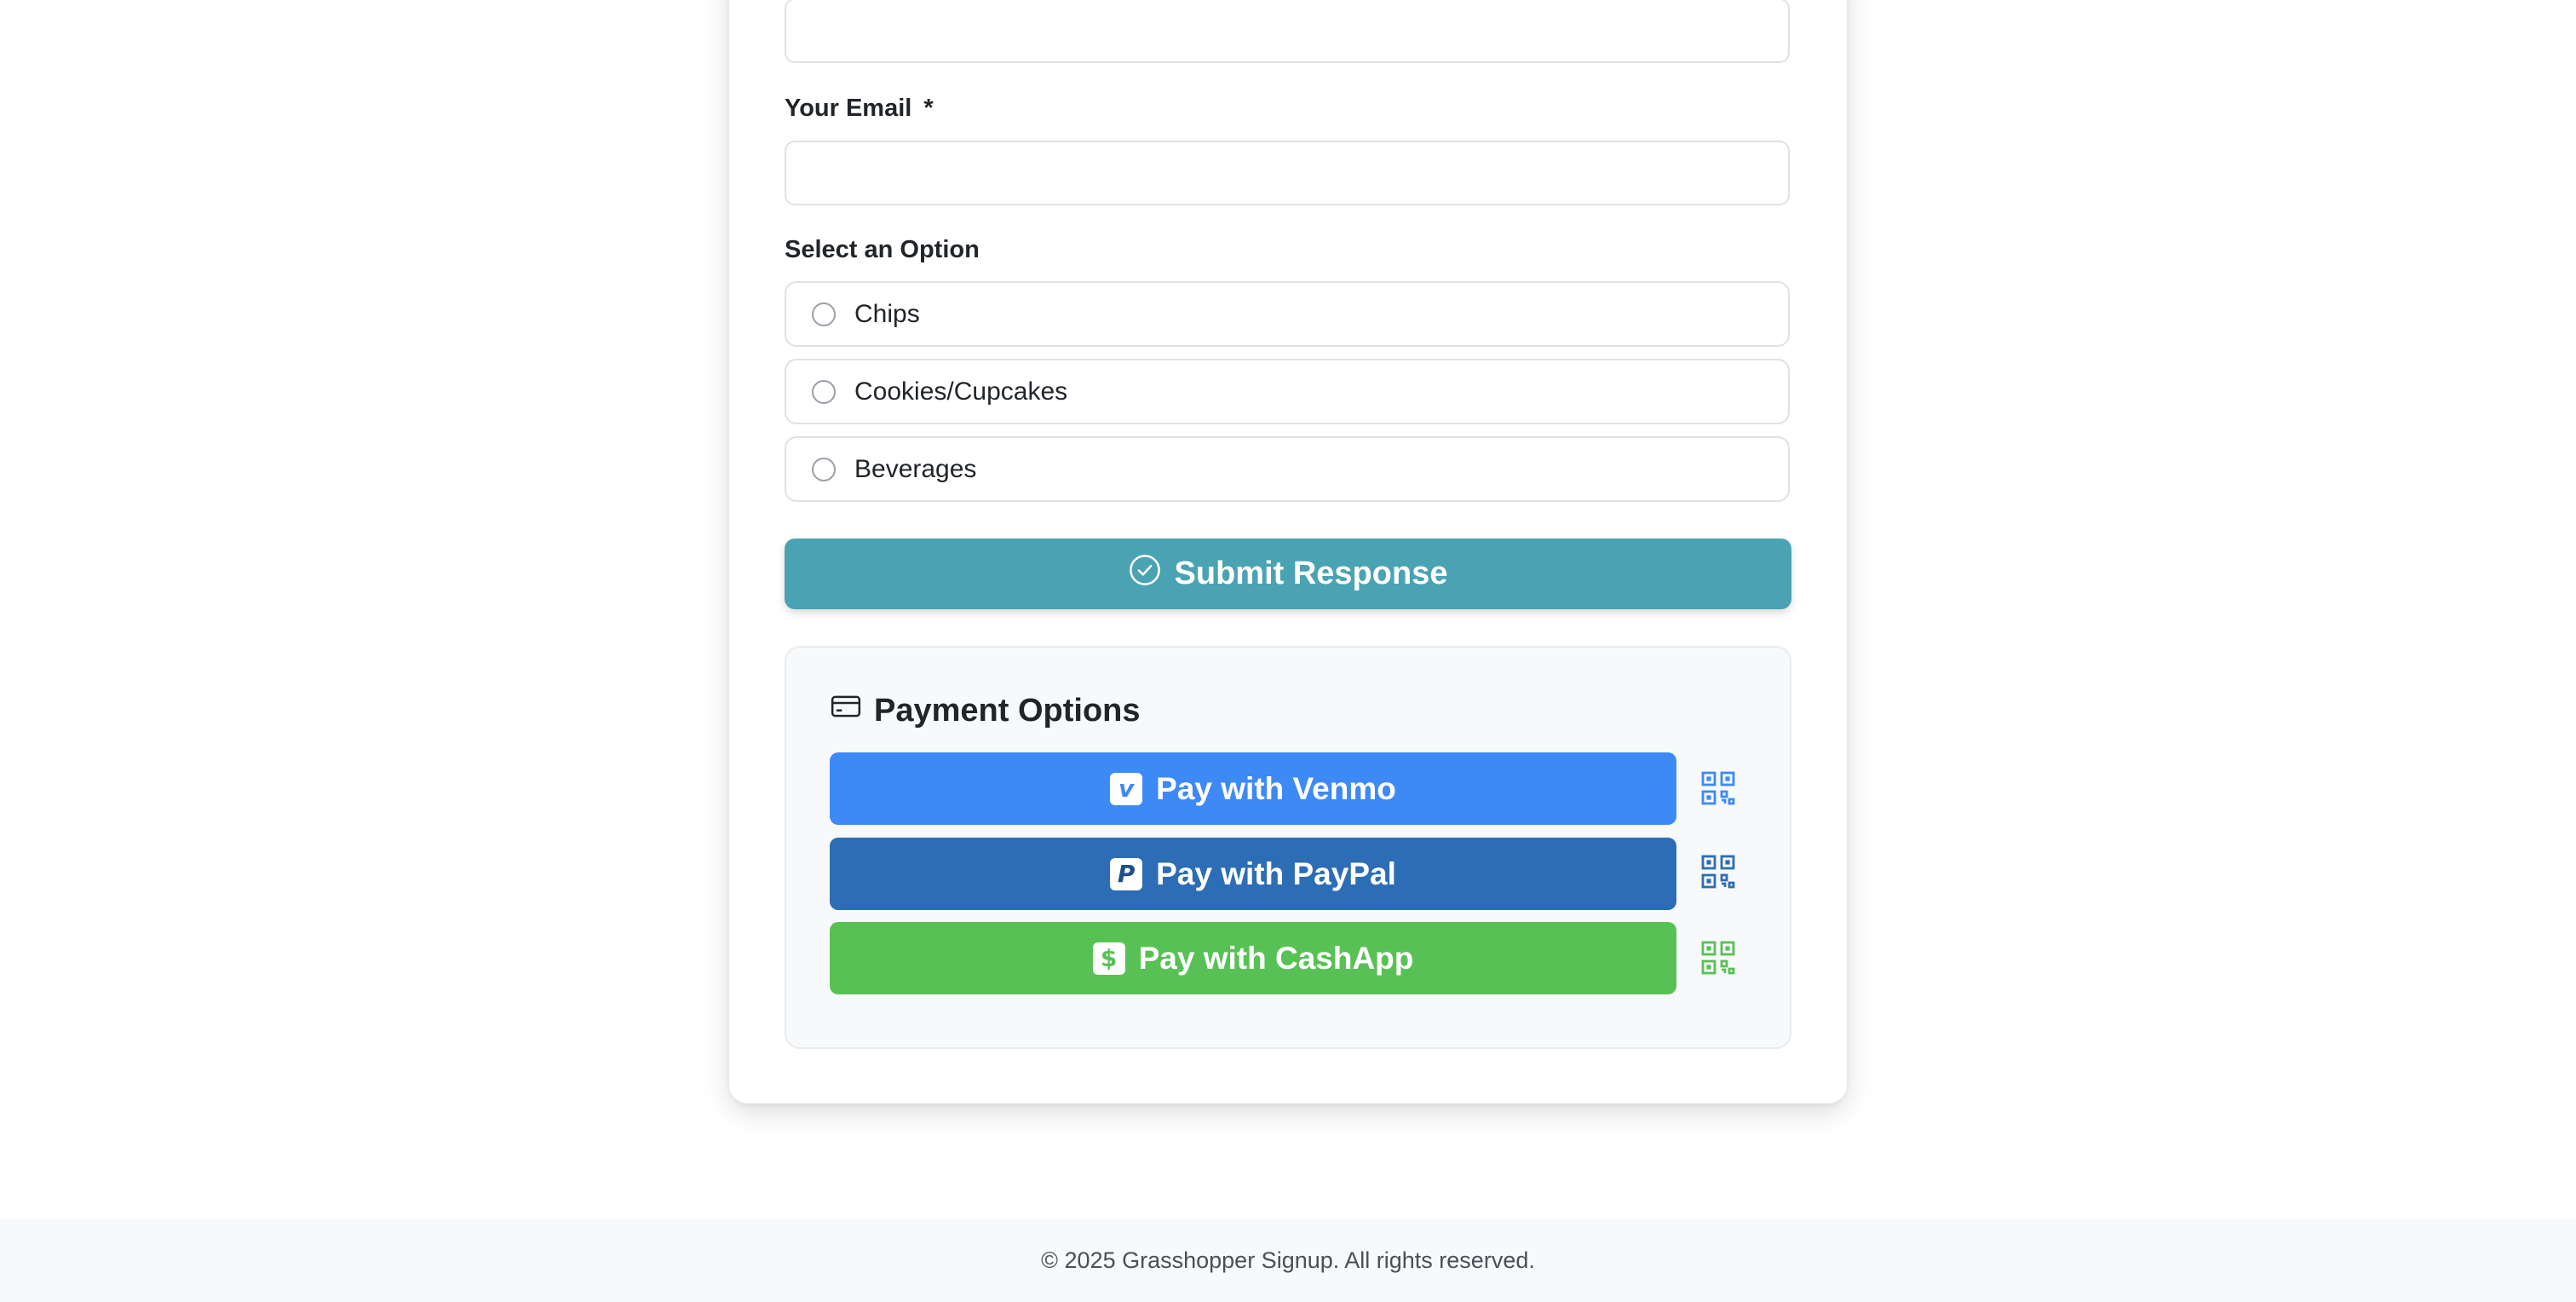 The width and height of the screenshot is (2576, 1302). I want to click on credit-card-icon, so click(846, 710).